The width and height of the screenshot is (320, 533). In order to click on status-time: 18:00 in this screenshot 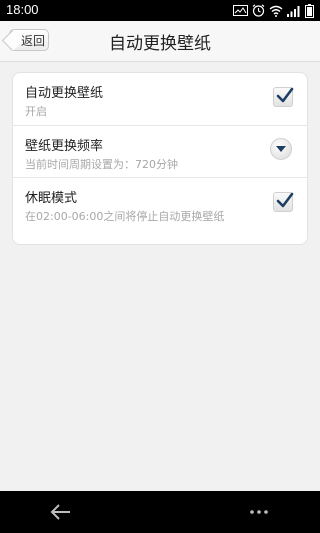, I will do `click(22, 9)`.